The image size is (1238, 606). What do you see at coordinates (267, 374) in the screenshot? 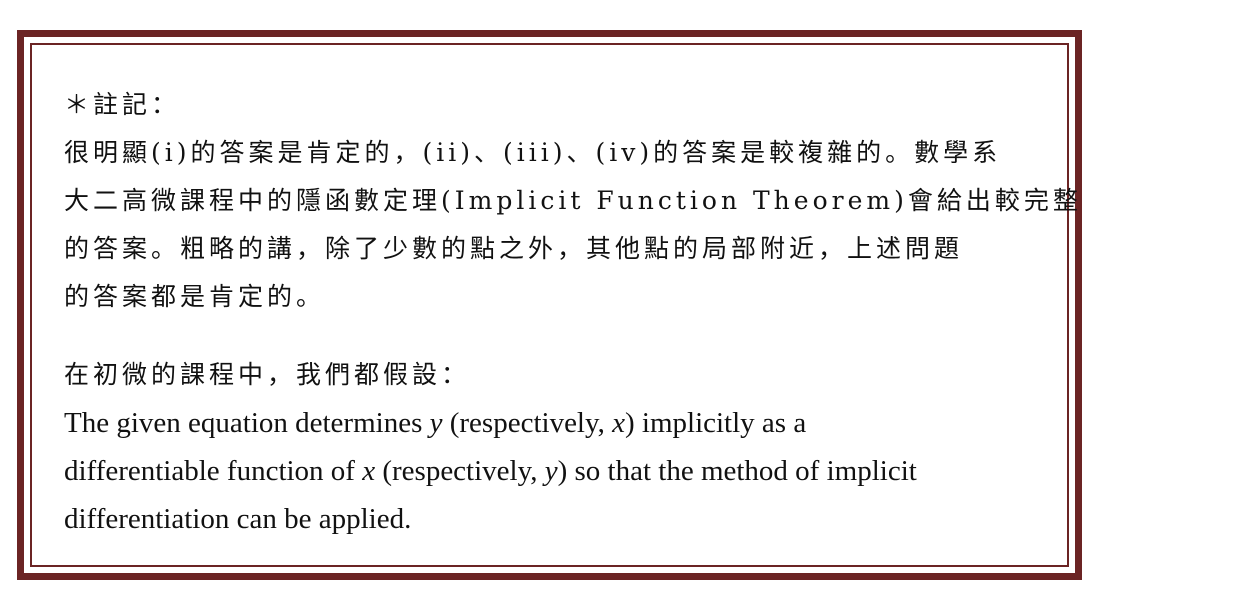
I see `assumption-intro: 在初微的課程中，我們都假設：` at bounding box center [267, 374].